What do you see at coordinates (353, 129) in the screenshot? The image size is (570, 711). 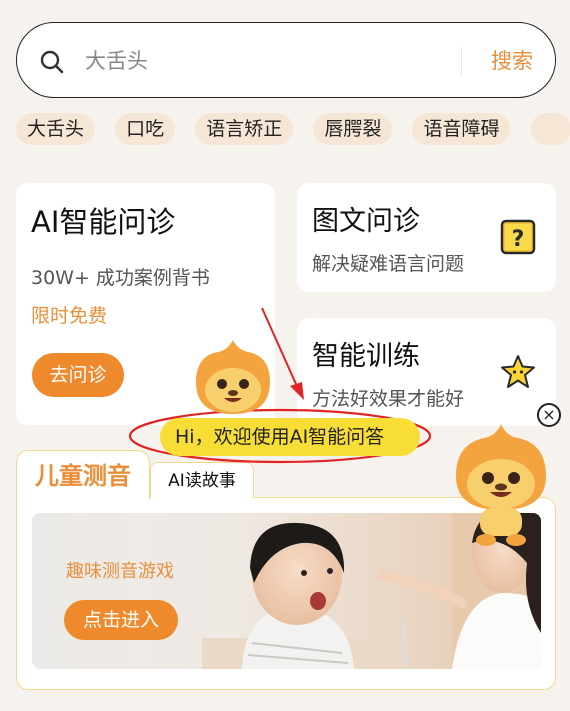 I see `tag-item: 唇腭裂` at bounding box center [353, 129].